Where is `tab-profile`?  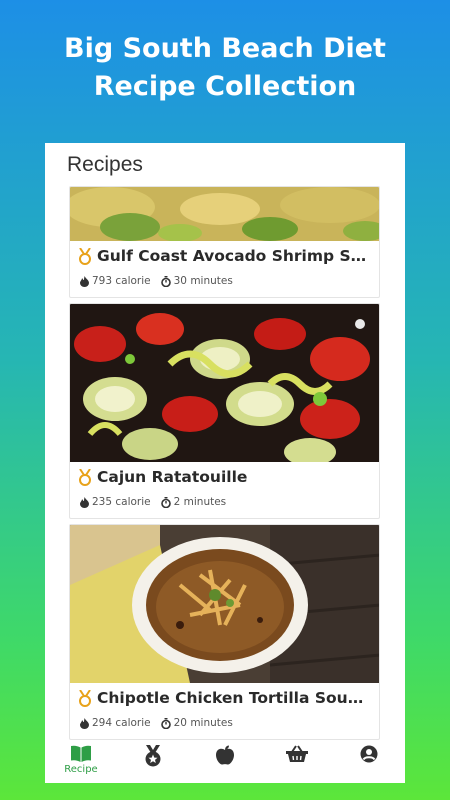
tab-profile is located at coordinates (369, 752).